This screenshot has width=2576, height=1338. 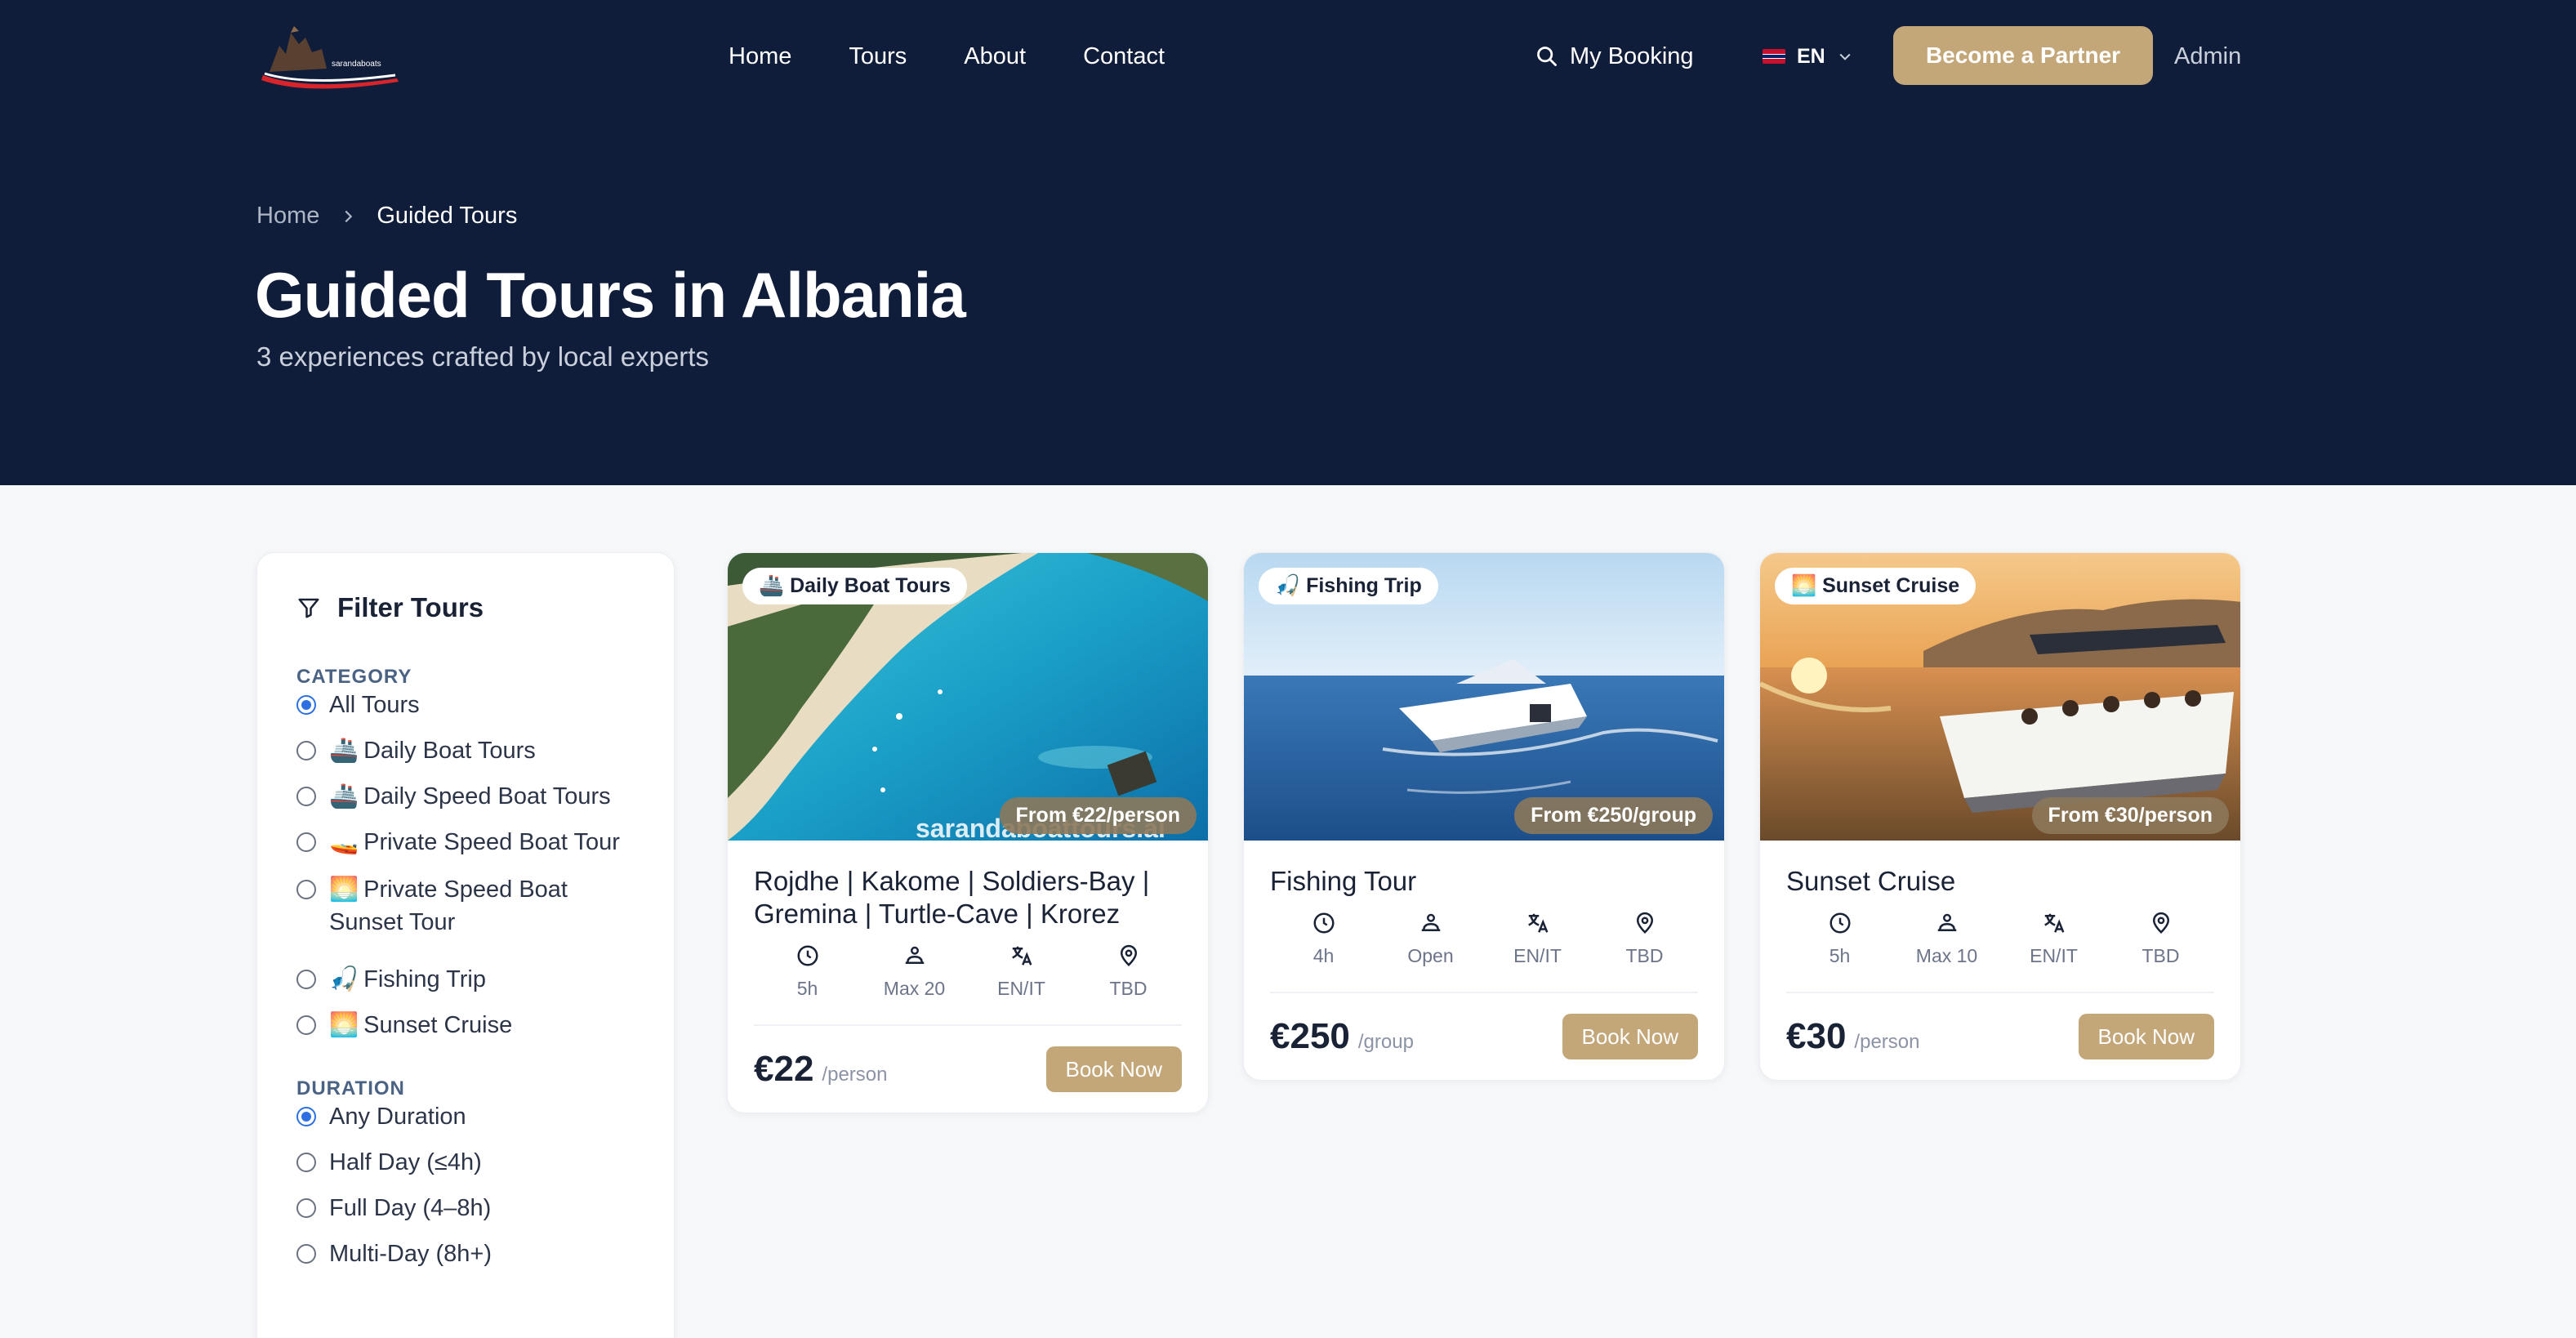 What do you see at coordinates (1310, 1036) in the screenshot?
I see `price-value: €250` at bounding box center [1310, 1036].